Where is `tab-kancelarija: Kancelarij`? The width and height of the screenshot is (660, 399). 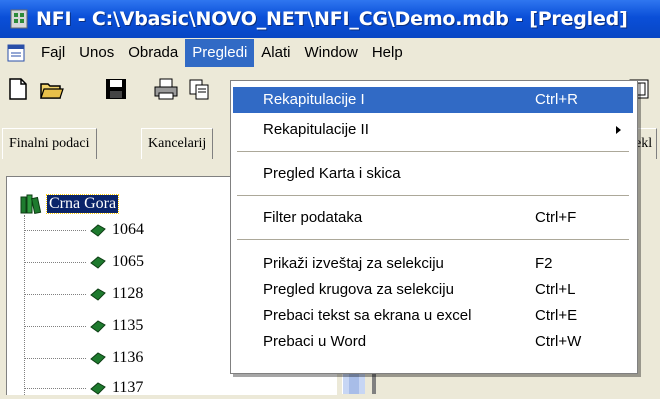
tab-kancelarija: Kancelarij is located at coordinates (177, 143).